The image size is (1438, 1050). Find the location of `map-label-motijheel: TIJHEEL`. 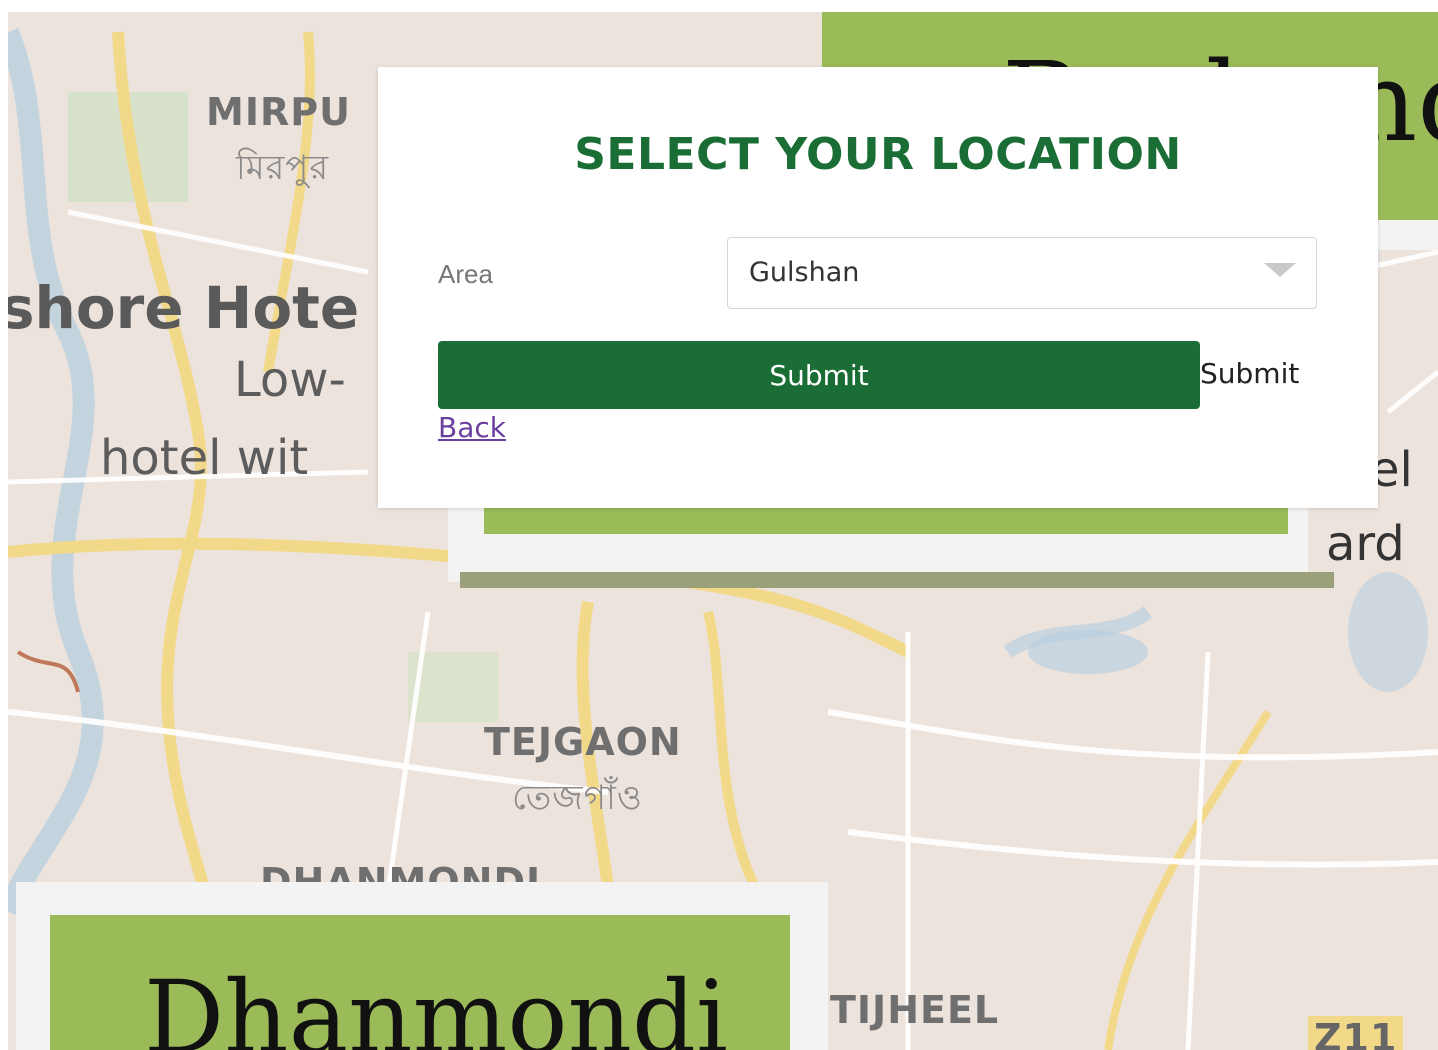

map-label-motijheel: TIJHEEL is located at coordinates (915, 1010).